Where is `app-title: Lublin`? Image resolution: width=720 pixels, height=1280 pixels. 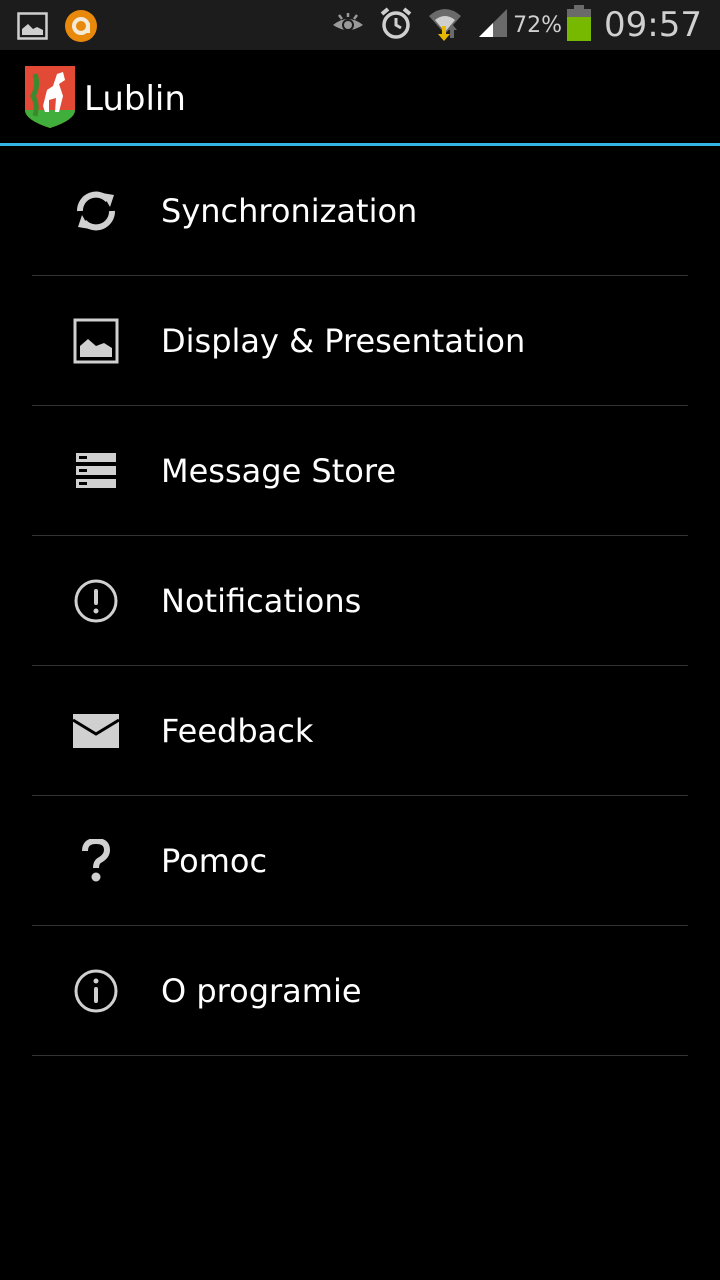 app-title: Lublin is located at coordinates (135, 99).